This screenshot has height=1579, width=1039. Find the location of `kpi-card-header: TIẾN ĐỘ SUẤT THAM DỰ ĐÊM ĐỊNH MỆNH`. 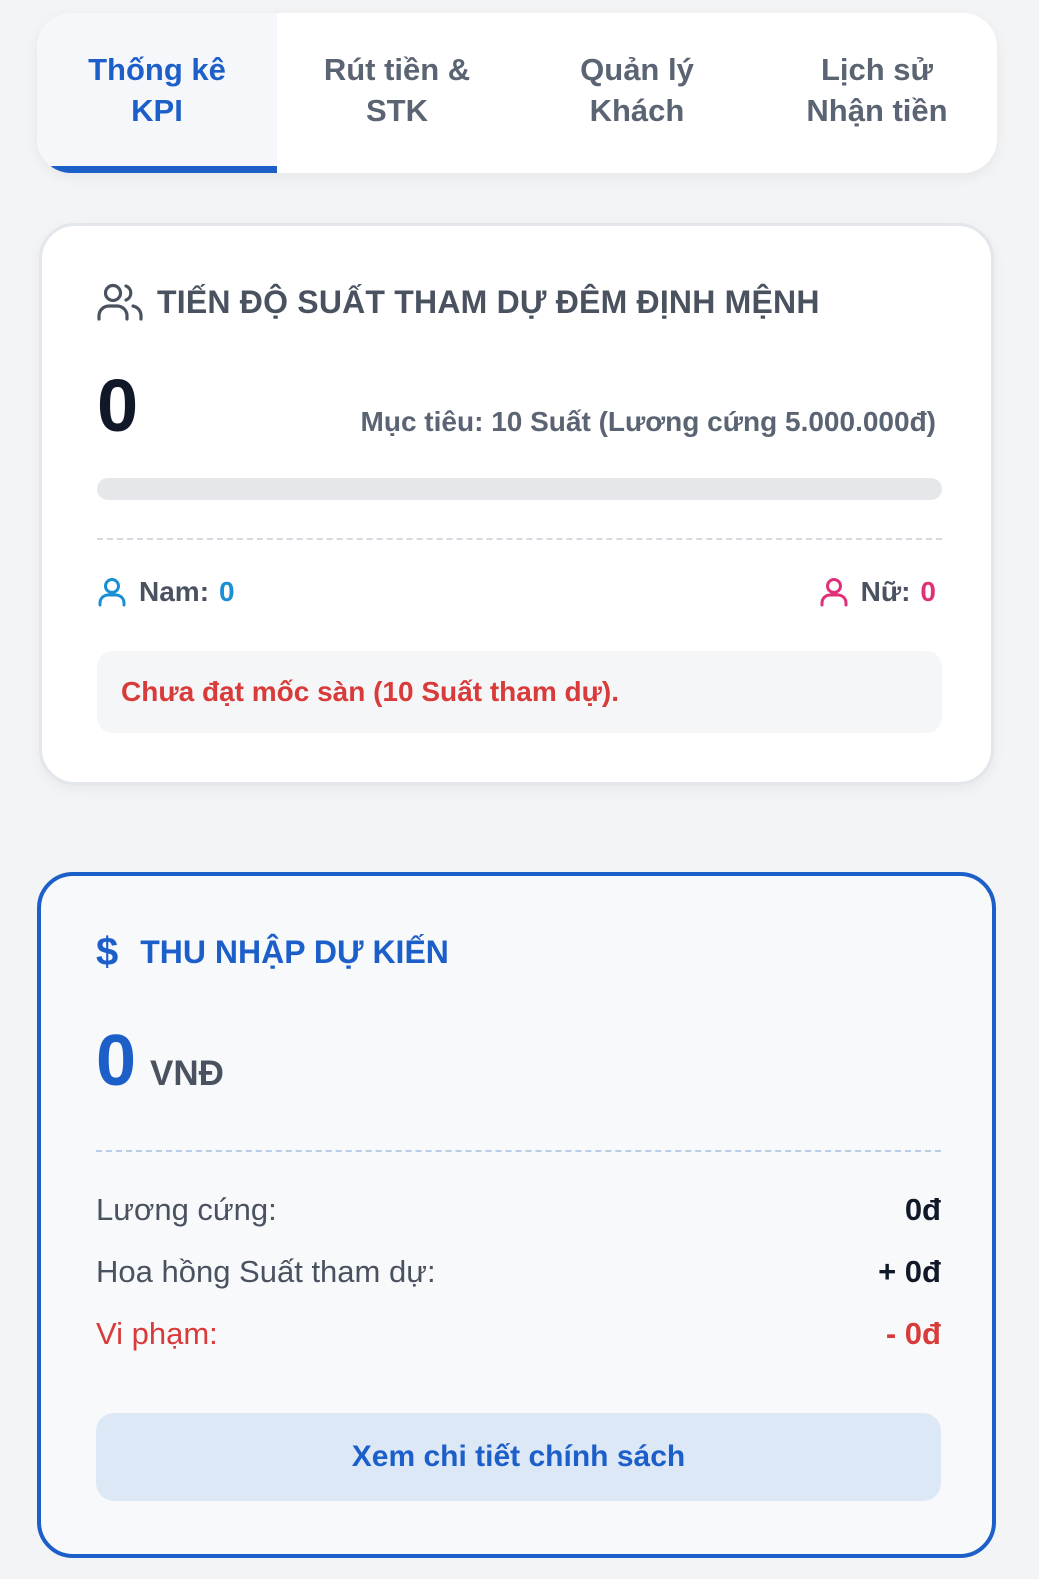

kpi-card-header: TIẾN ĐỘ SUẤT THAM DỰ ĐÊM ĐỊNH MỆNH is located at coordinates (458, 302).